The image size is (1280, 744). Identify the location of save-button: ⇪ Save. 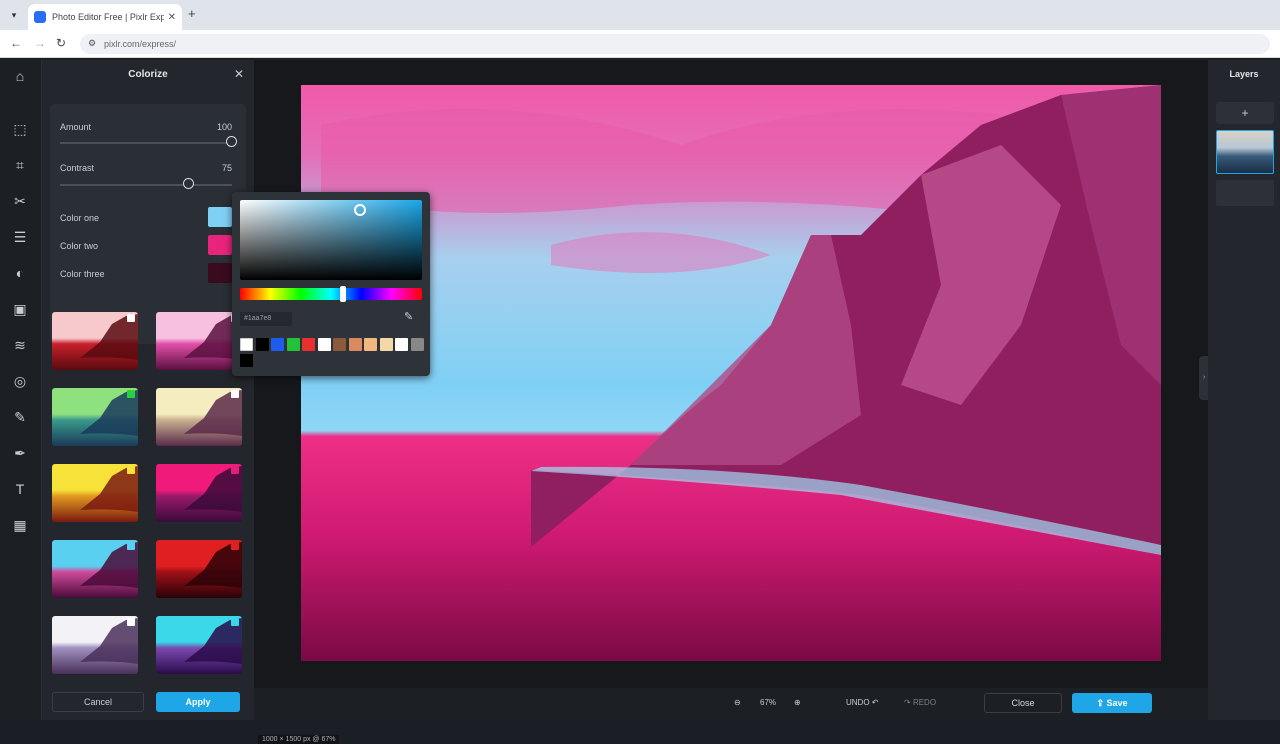
(1112, 703).